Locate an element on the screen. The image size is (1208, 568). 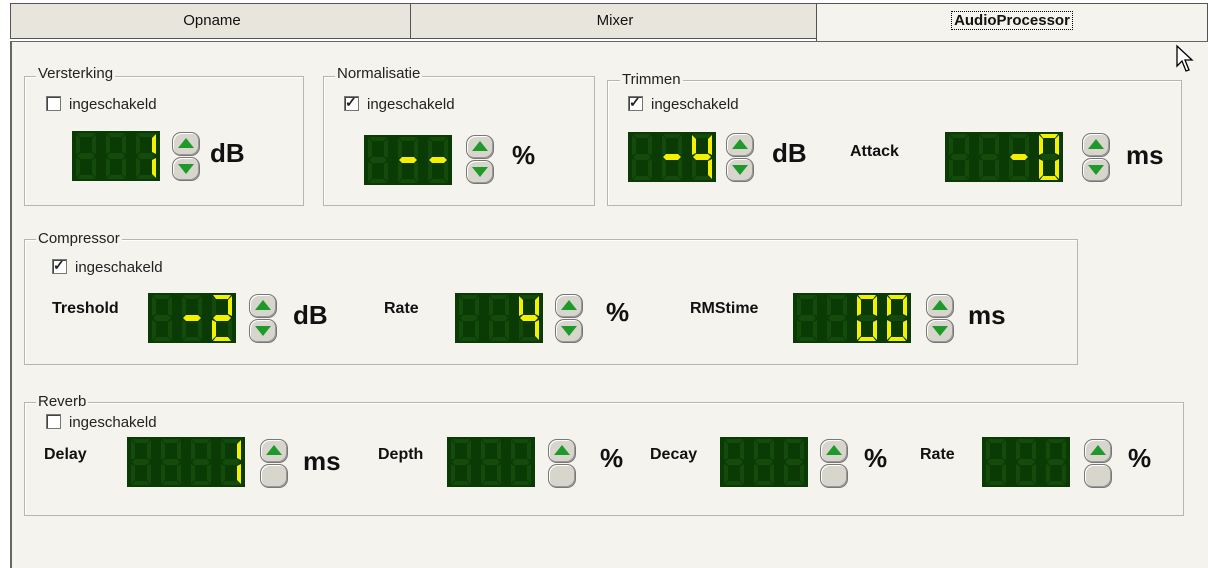
treshold-spinner is located at coordinates (263, 319).